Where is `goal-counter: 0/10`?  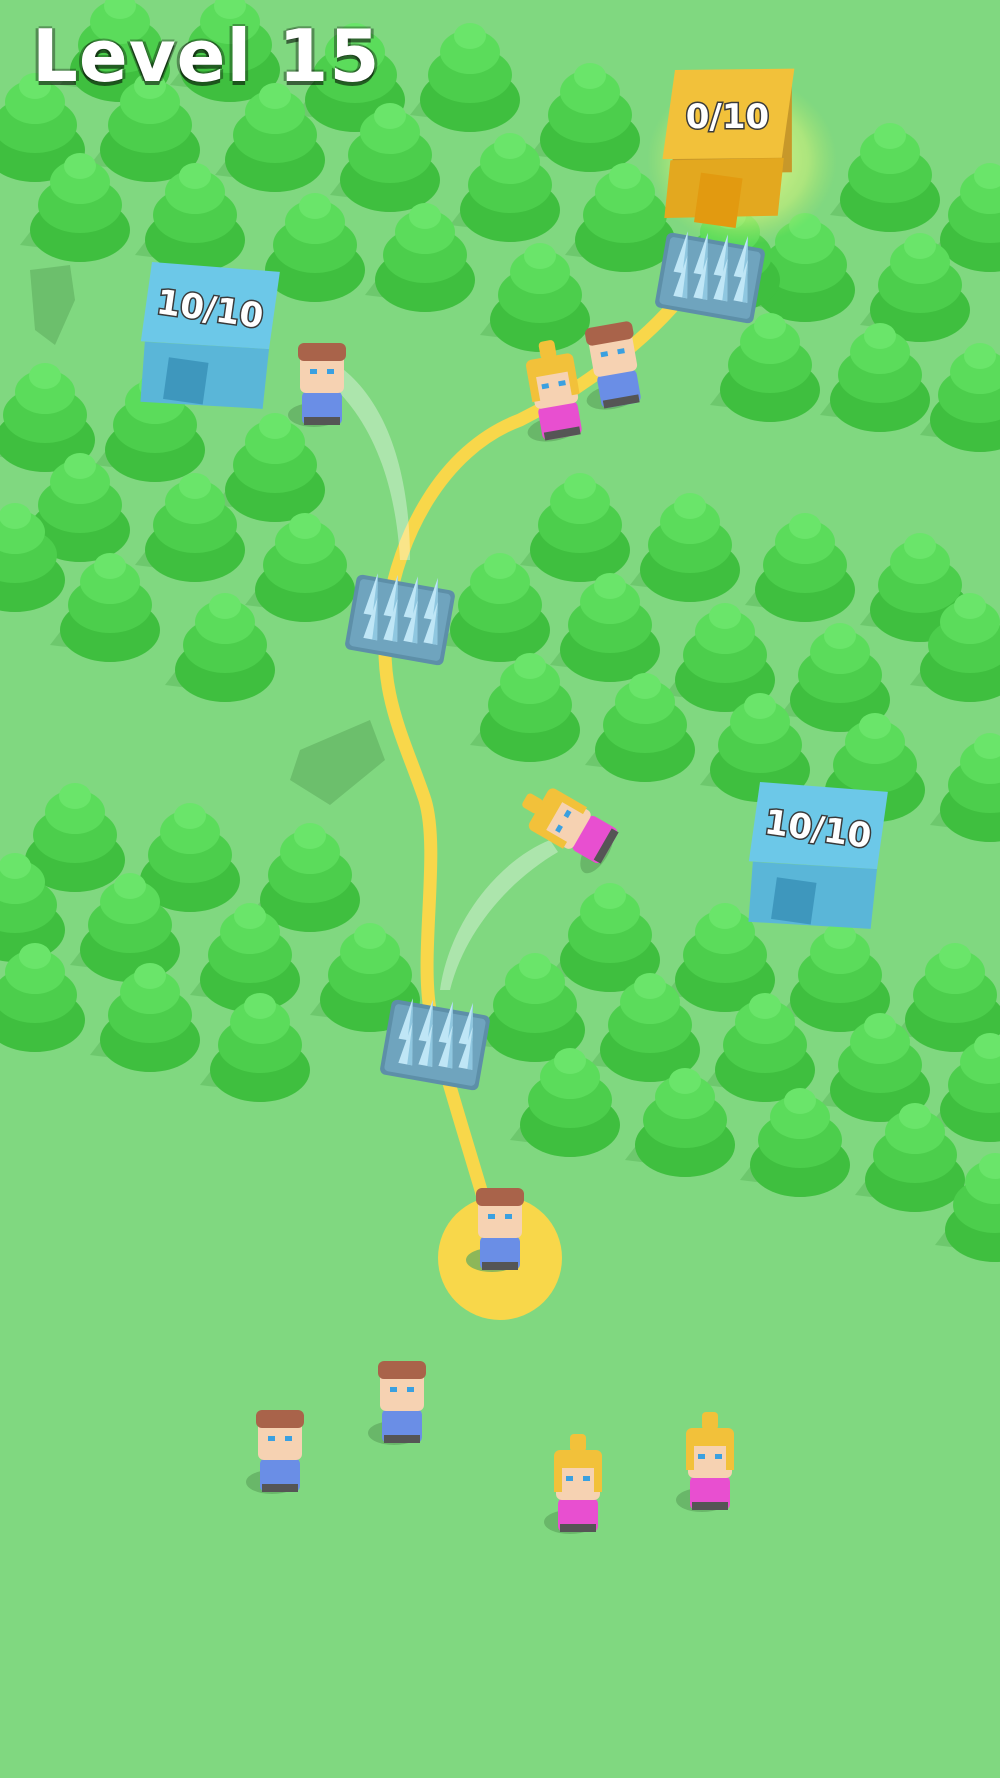
goal-counter: 0/10 is located at coordinates (727, 117).